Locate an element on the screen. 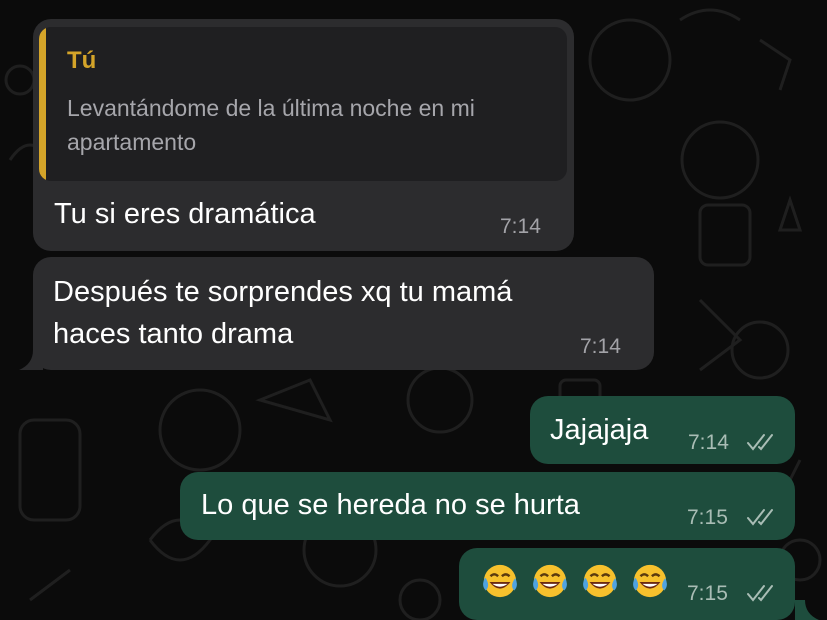 The height and width of the screenshot is (620, 827). message-bubble-outgoing: Lo que se hereda no se hurta 7:15 is located at coordinates (487, 506).